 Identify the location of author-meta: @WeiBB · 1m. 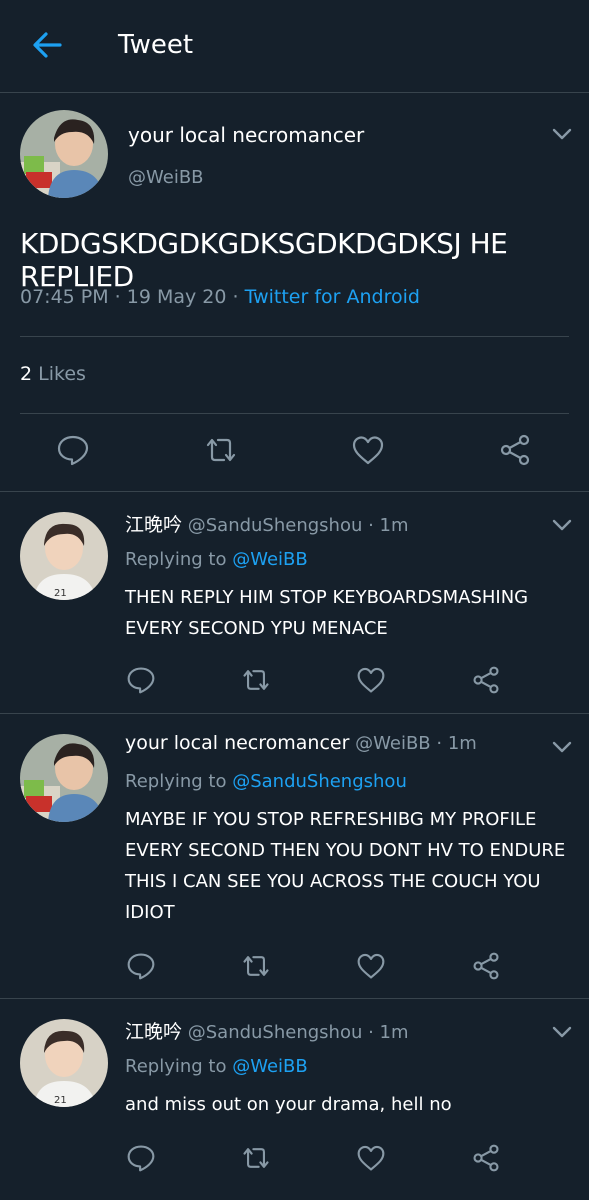
(413, 743).